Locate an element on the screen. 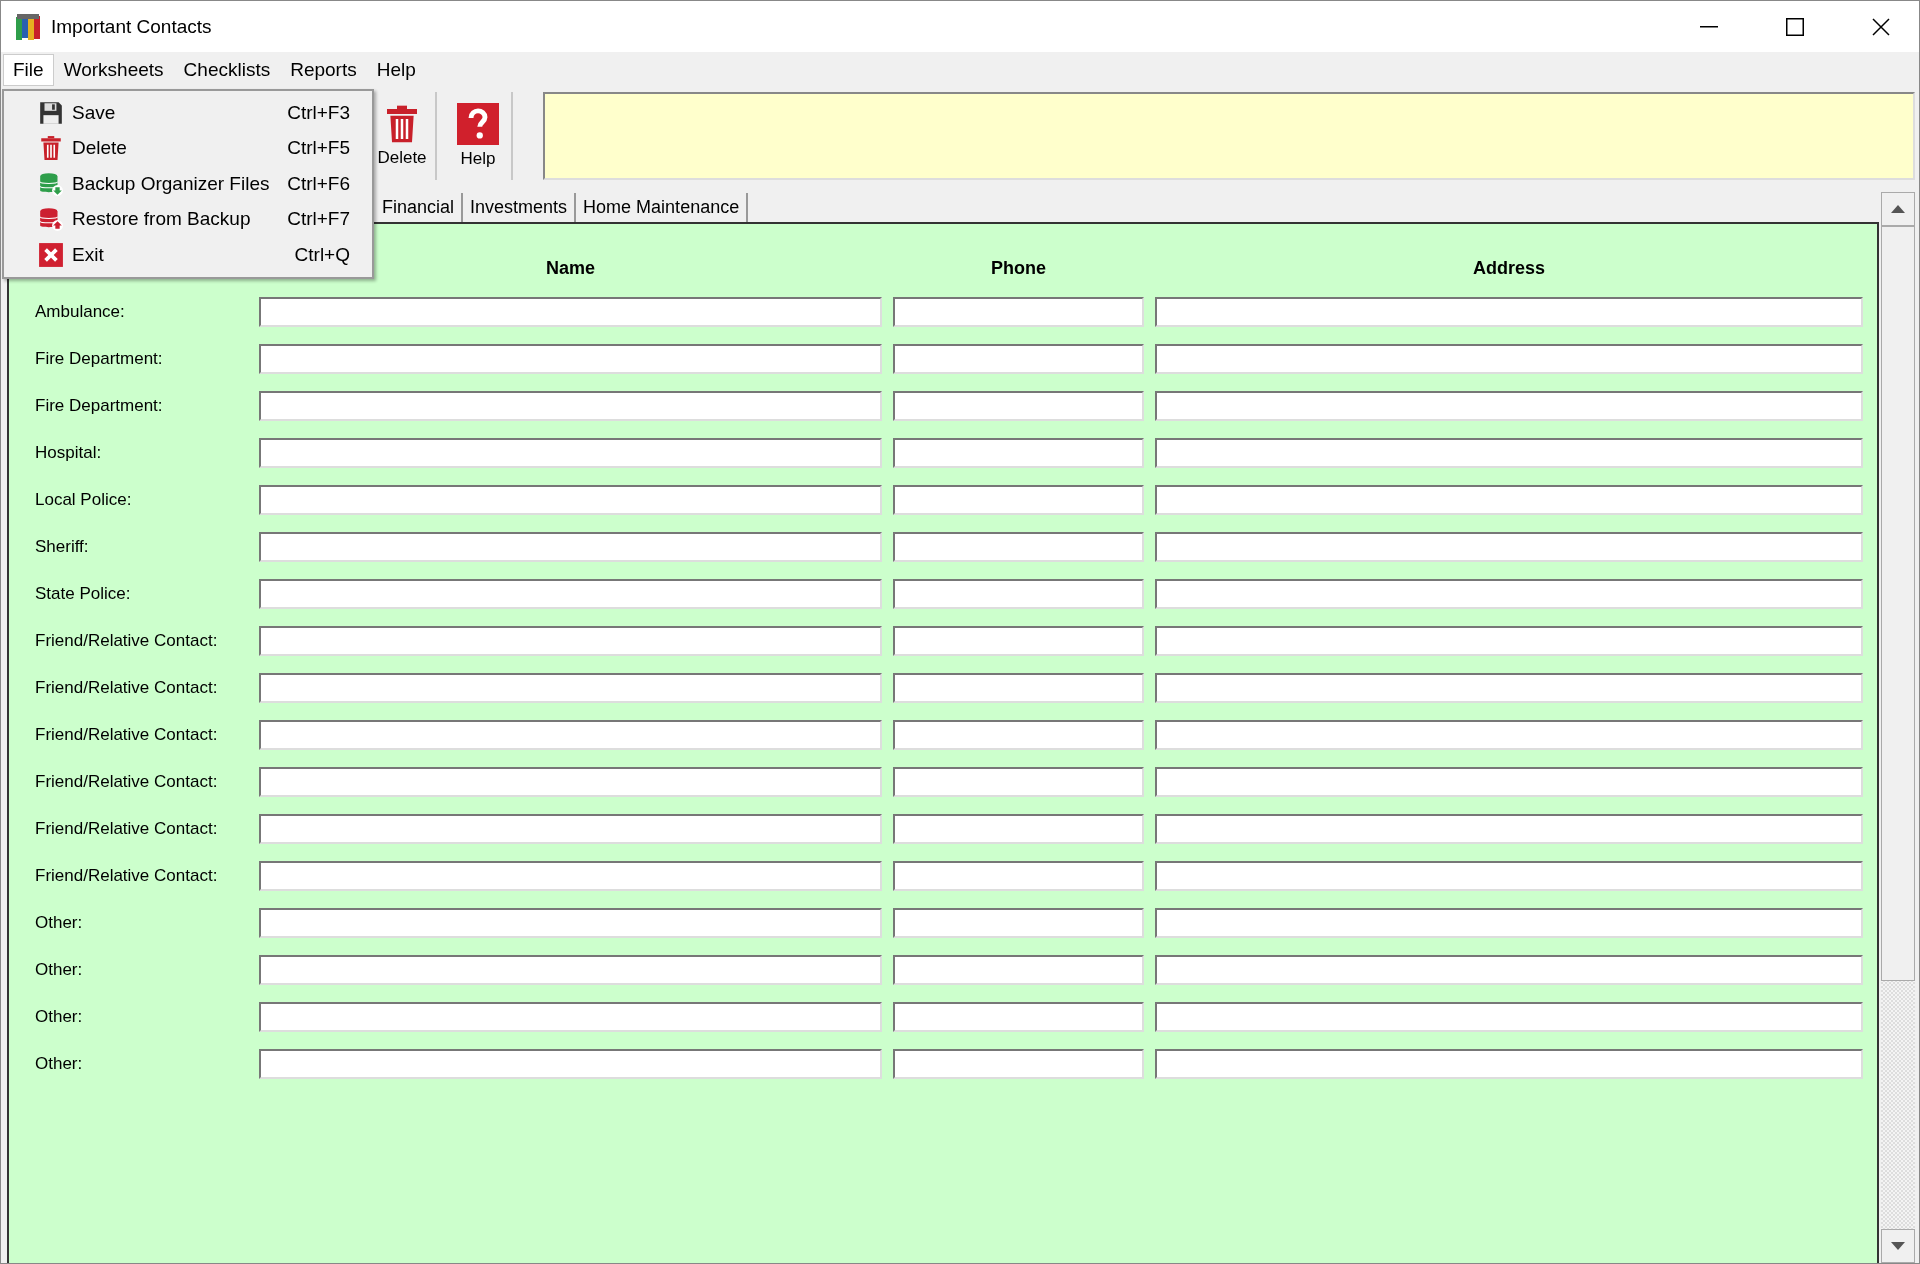 Image resolution: width=1920 pixels, height=1264 pixels. binders-icon is located at coordinates (28, 26).